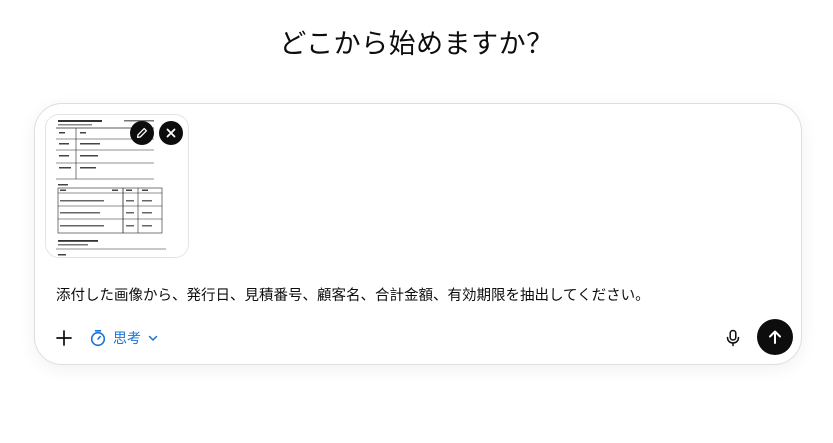 This screenshot has height=443, width=833. I want to click on edit-attachment-button, so click(142, 133).